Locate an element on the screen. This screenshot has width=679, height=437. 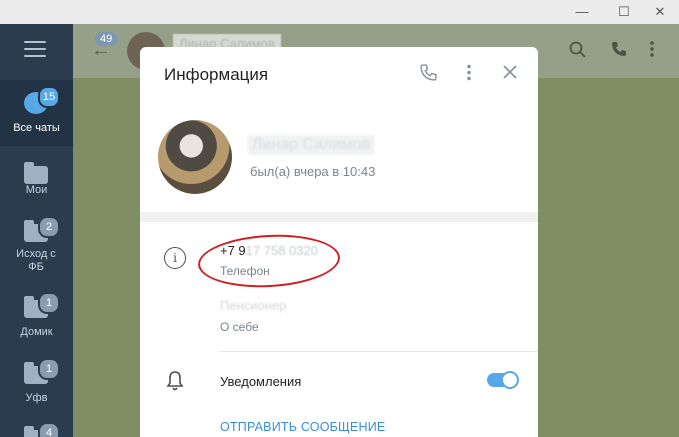
notifications-toggle is located at coordinates (503, 380).